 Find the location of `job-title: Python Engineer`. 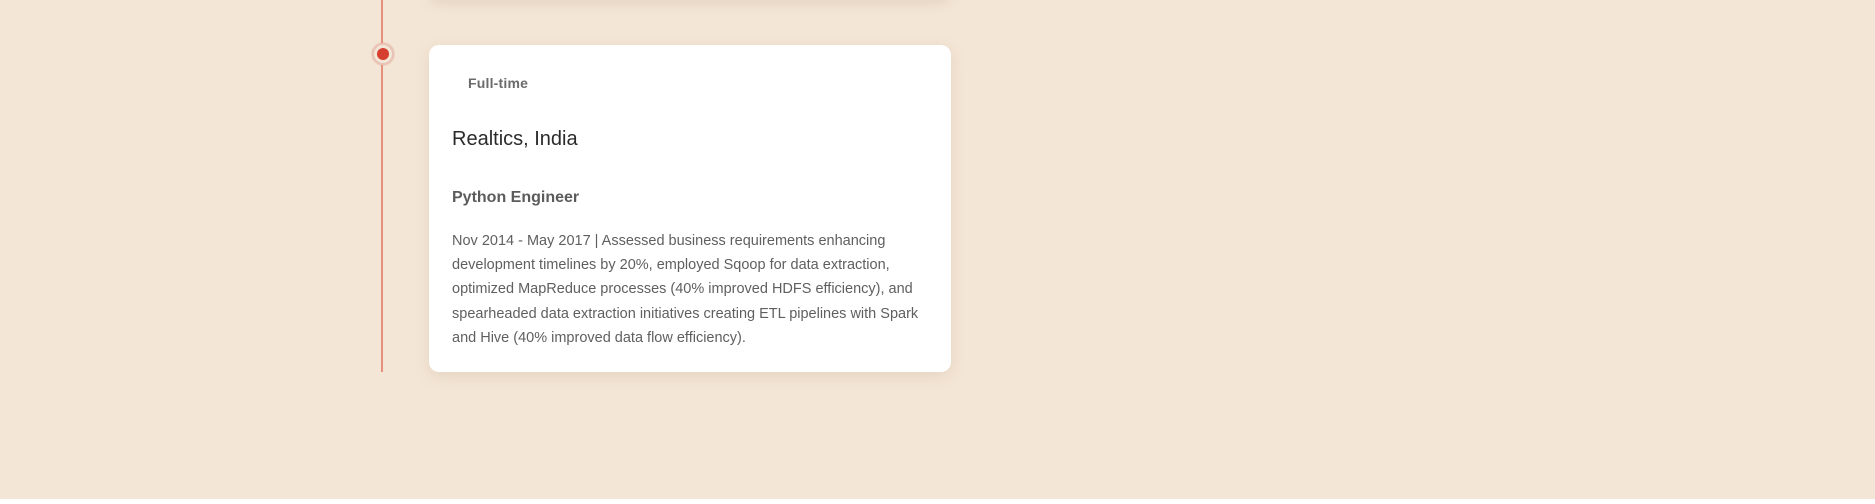

job-title: Python Engineer is located at coordinates (516, 197).